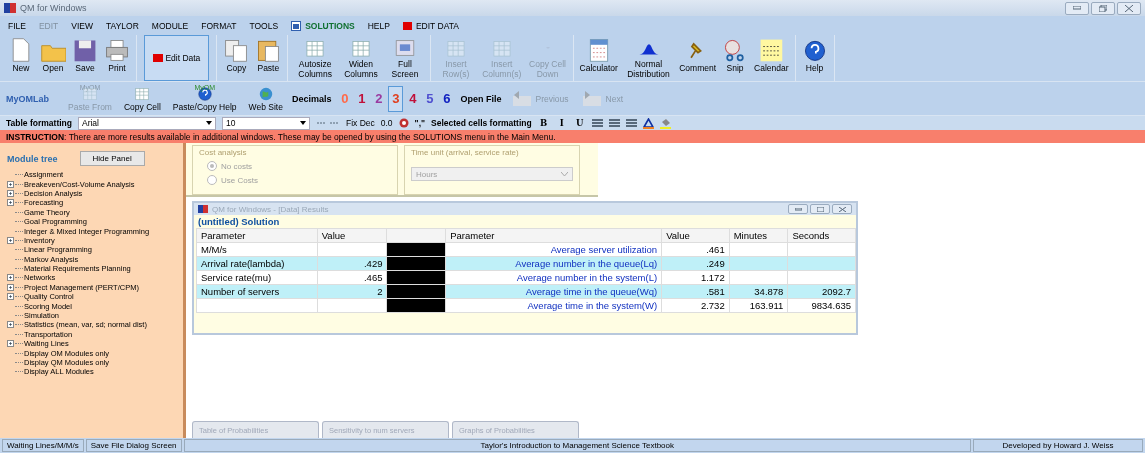 Image resolution: width=1145 pixels, height=453 pixels. I want to click on toolbar-button: Copy, so click(236, 58).